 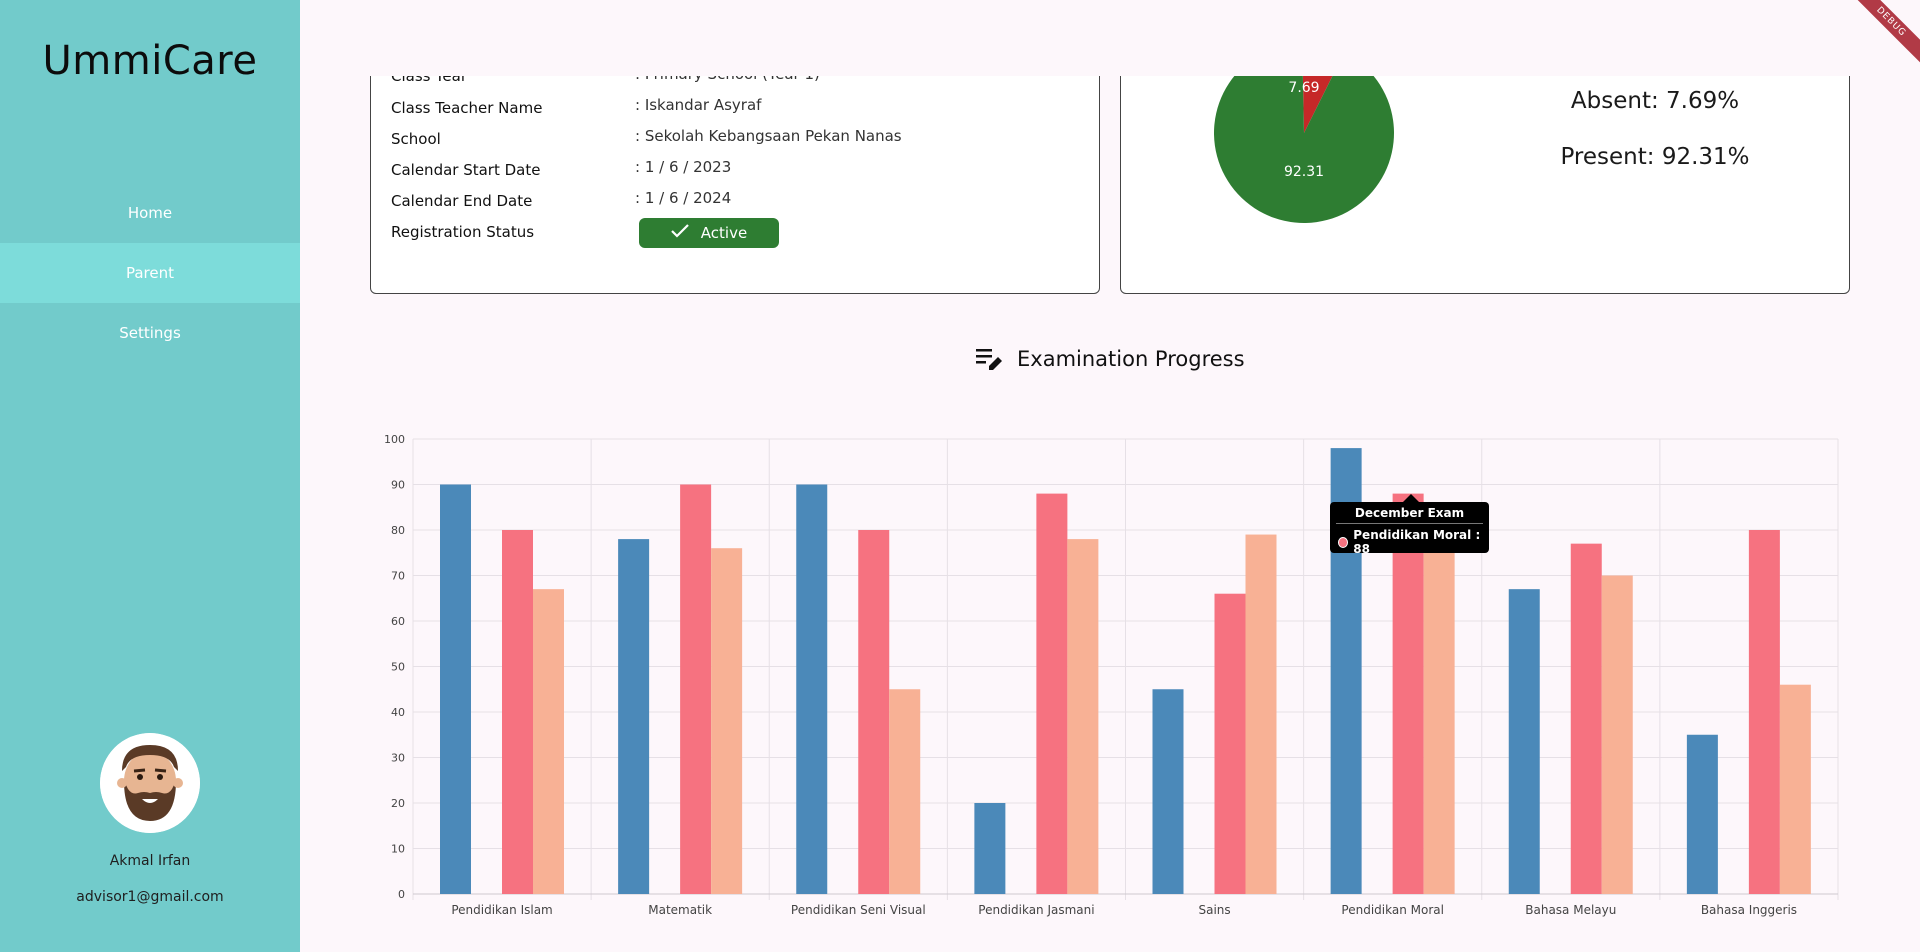 I want to click on y-tick-label: 0, so click(x=401, y=894).